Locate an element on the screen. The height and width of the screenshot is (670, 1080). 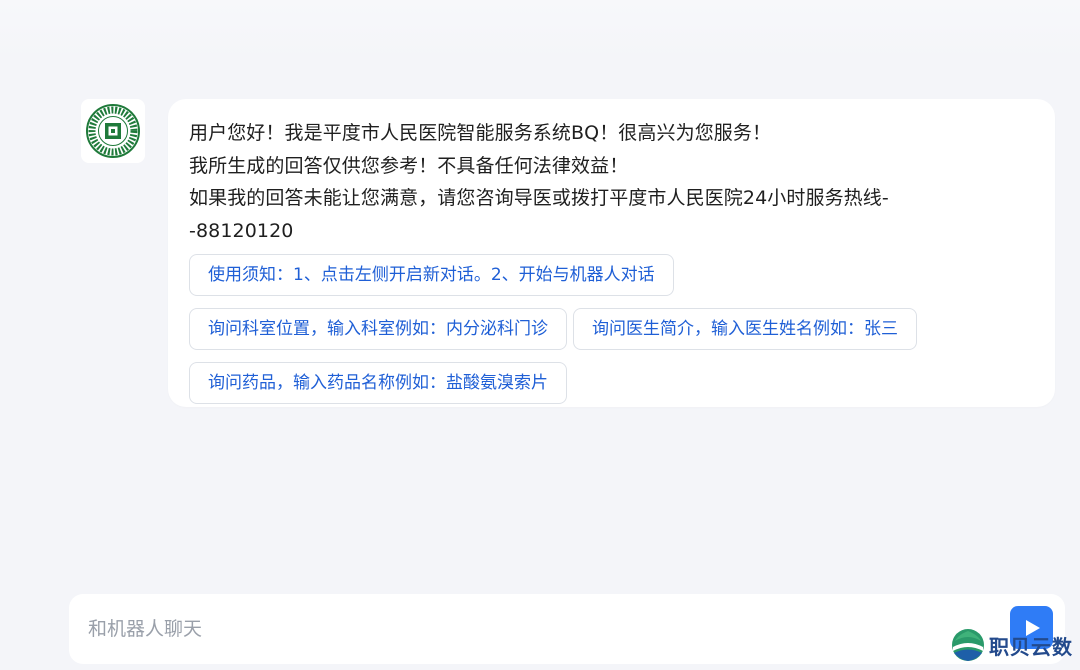
globe-logo-icon is located at coordinates (968, 645).